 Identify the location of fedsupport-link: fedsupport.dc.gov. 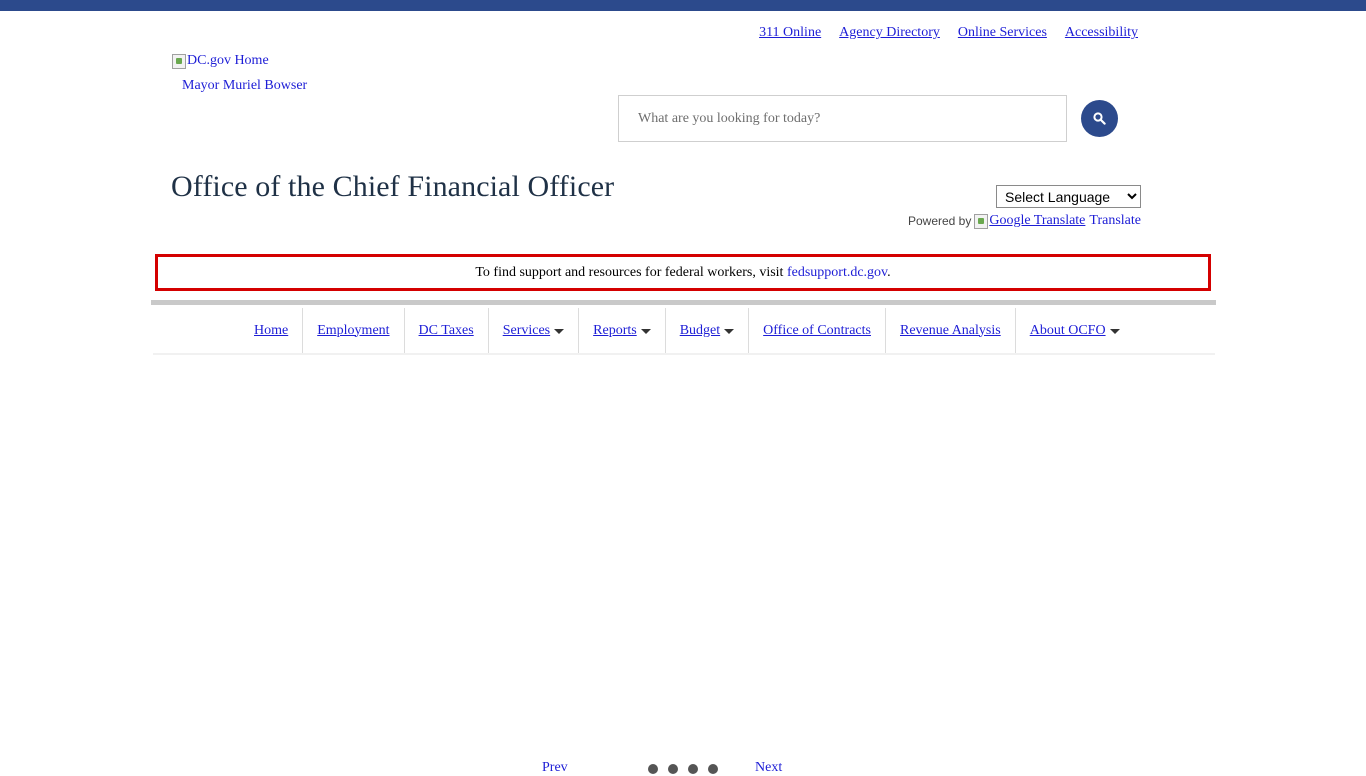
(837, 272).